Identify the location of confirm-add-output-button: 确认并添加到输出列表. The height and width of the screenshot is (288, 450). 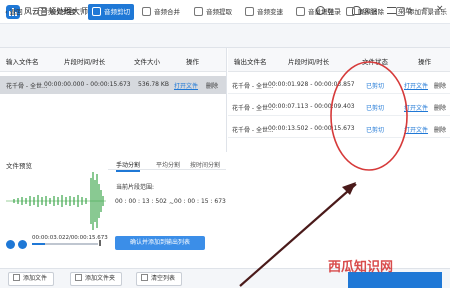
(160, 243).